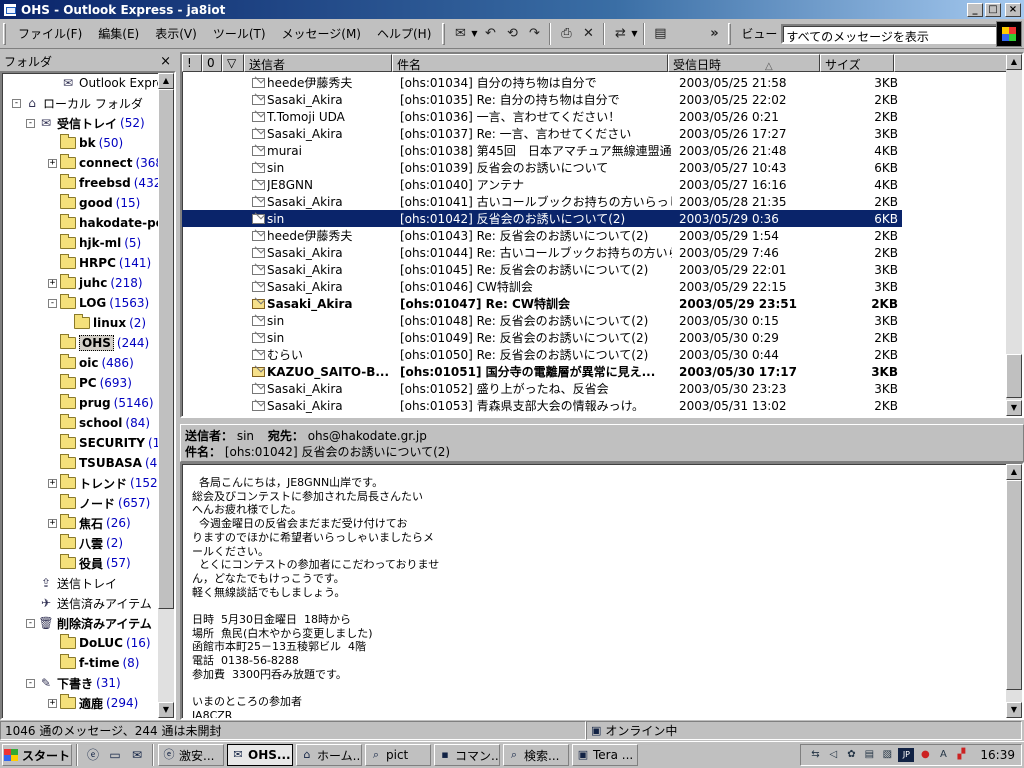 Image resolution: width=1024 pixels, height=768 pixels. I want to click on menu-edit: 編集(E), so click(118, 33).